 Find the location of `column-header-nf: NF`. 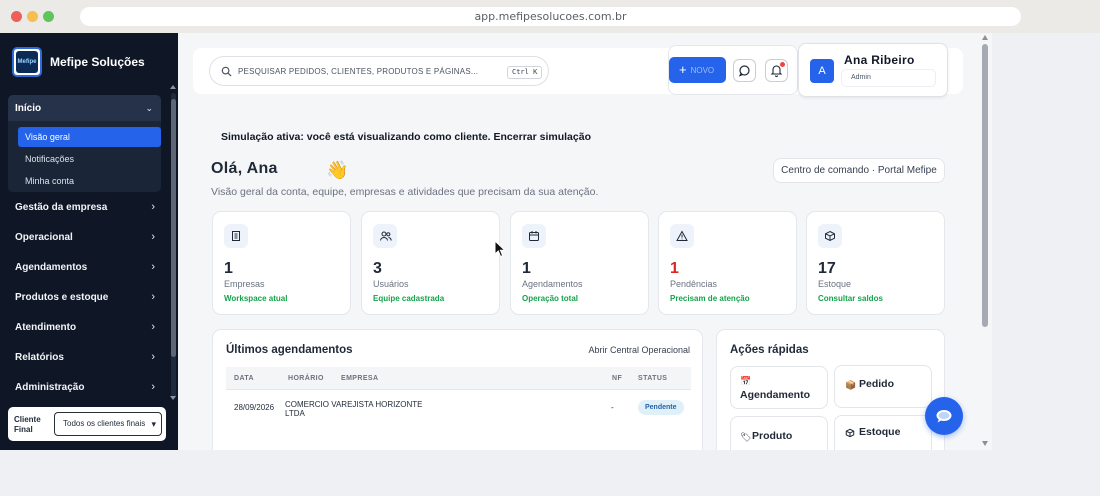

column-header-nf: NF is located at coordinates (617, 378).